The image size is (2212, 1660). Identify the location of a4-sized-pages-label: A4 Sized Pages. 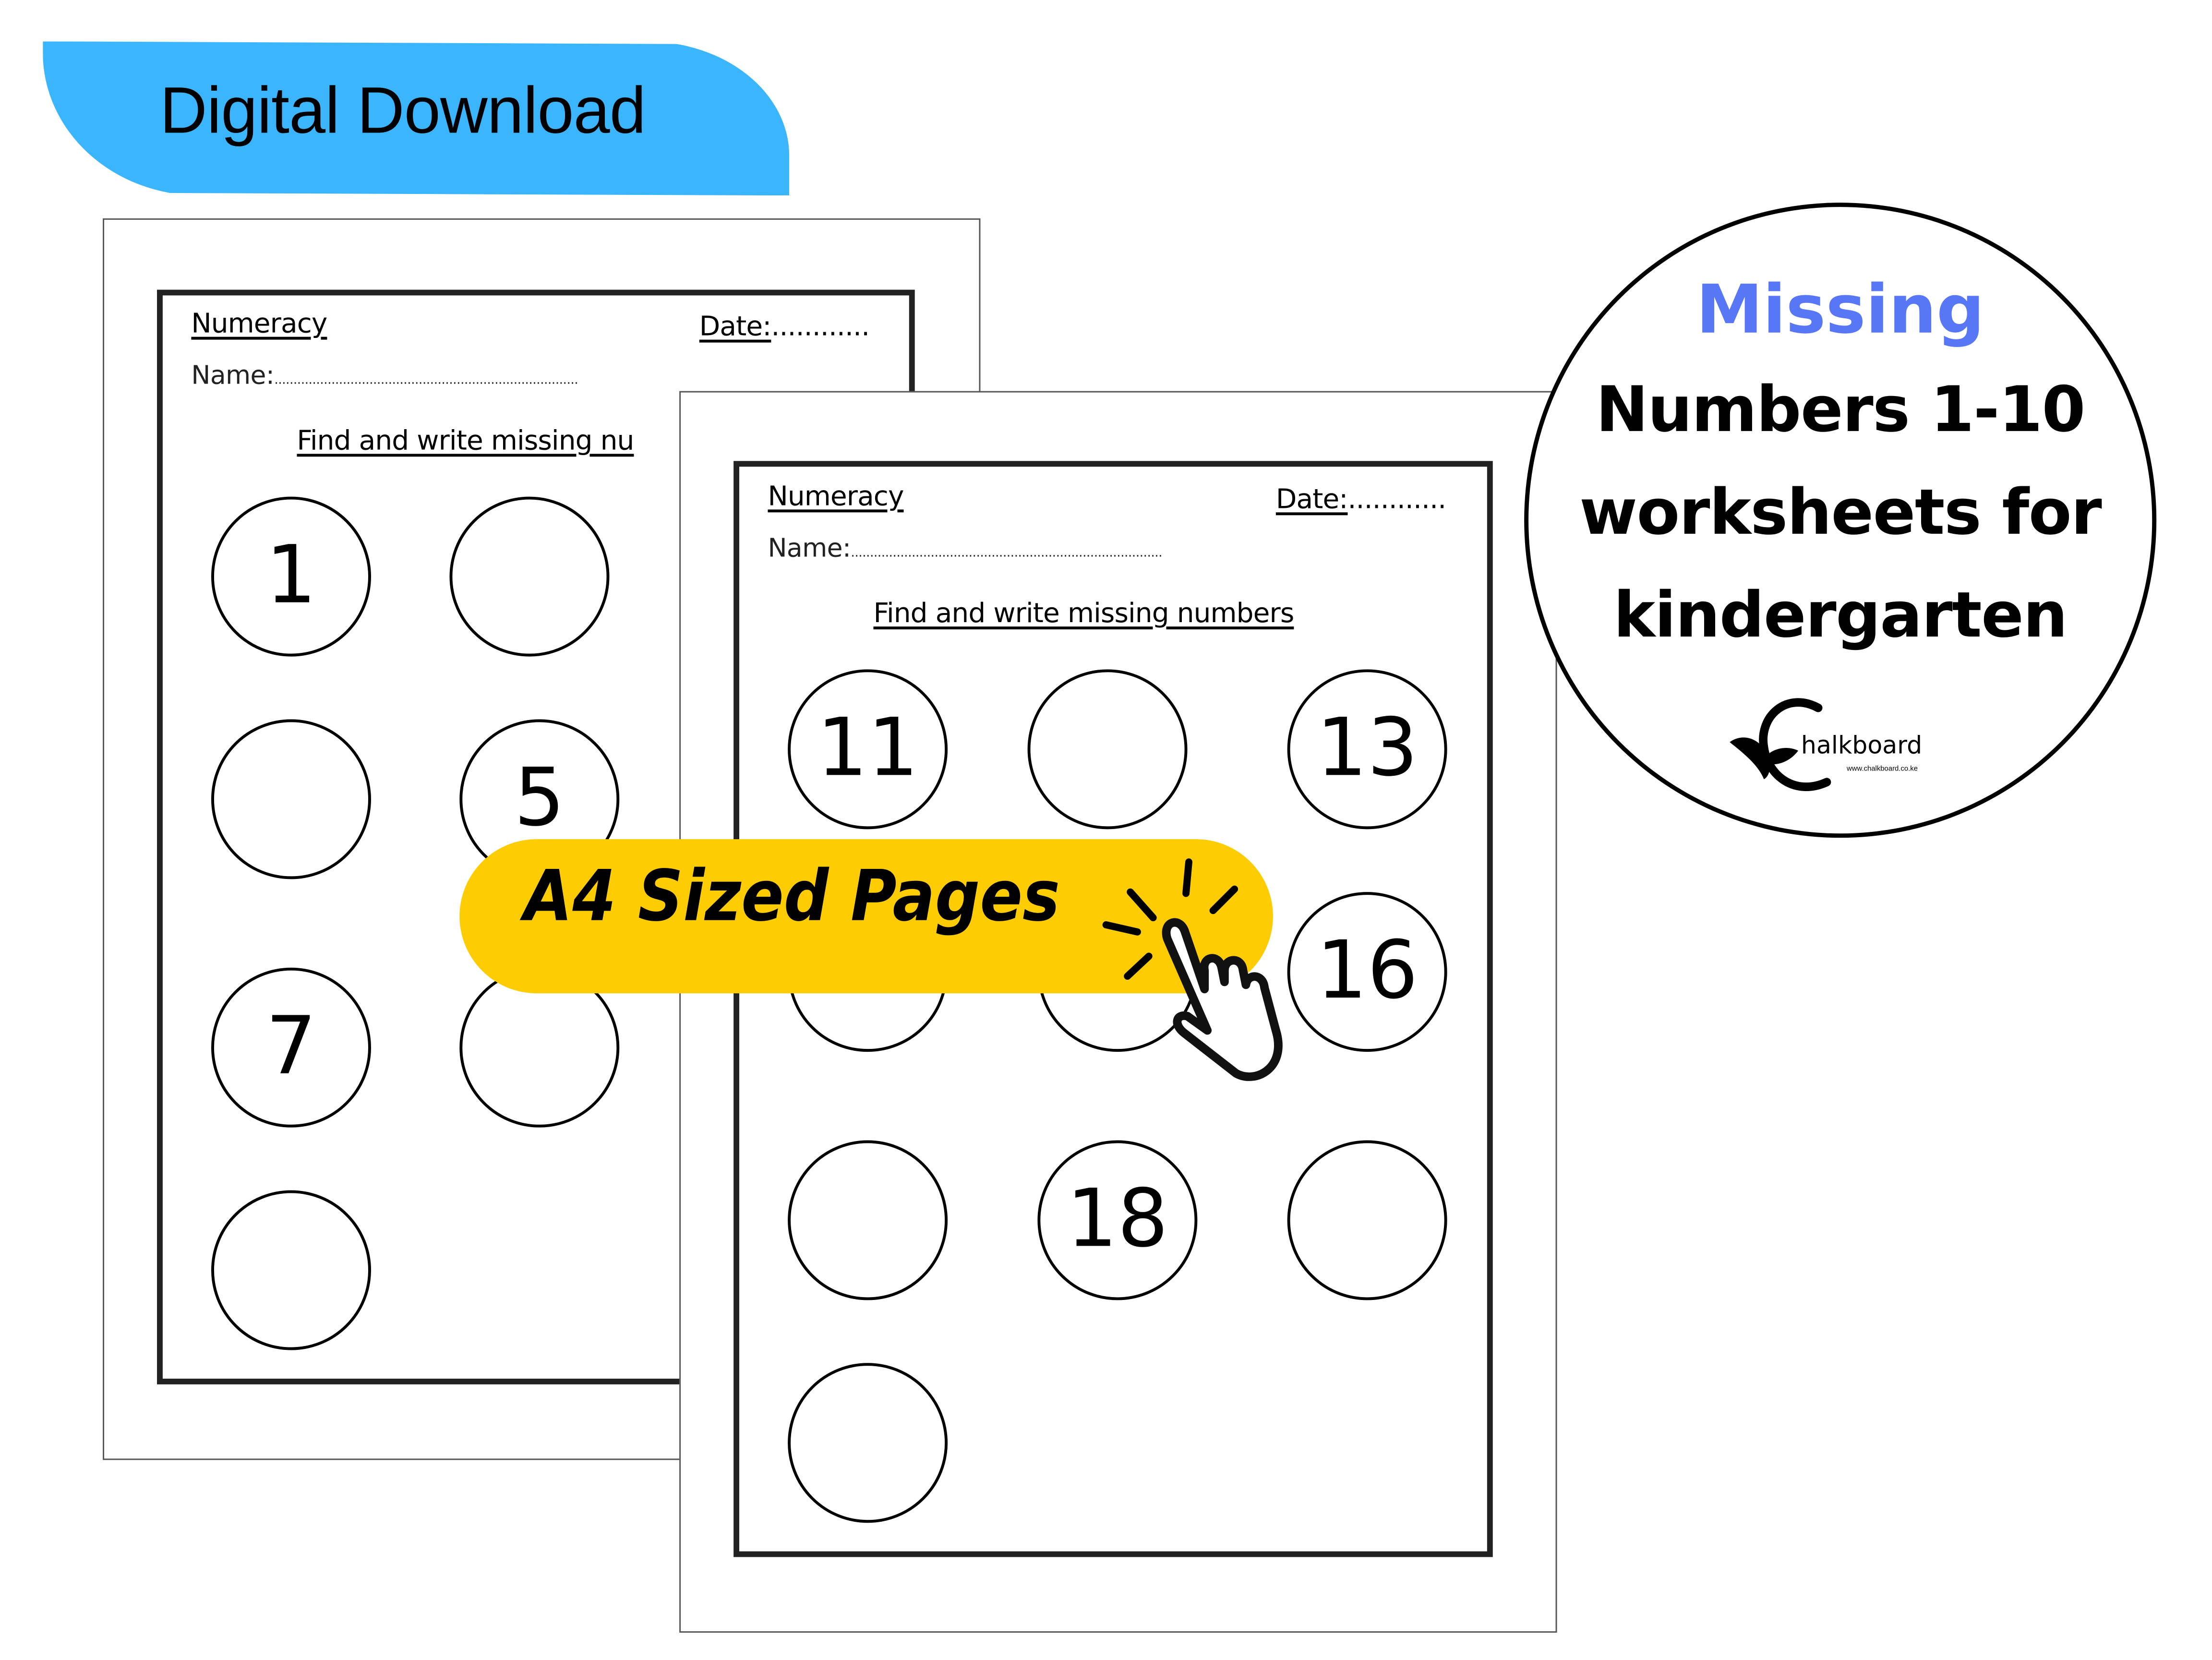
(792, 897).